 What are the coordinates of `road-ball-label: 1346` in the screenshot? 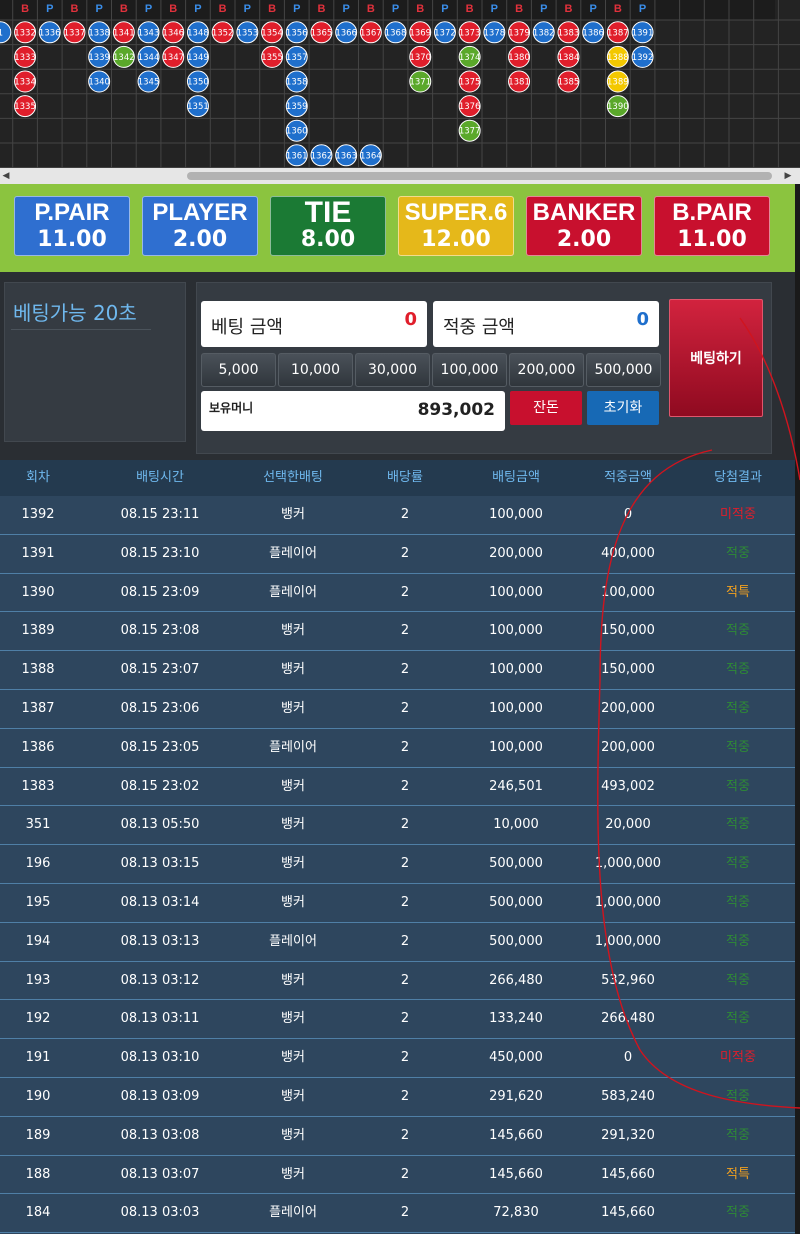 It's located at (173, 33).